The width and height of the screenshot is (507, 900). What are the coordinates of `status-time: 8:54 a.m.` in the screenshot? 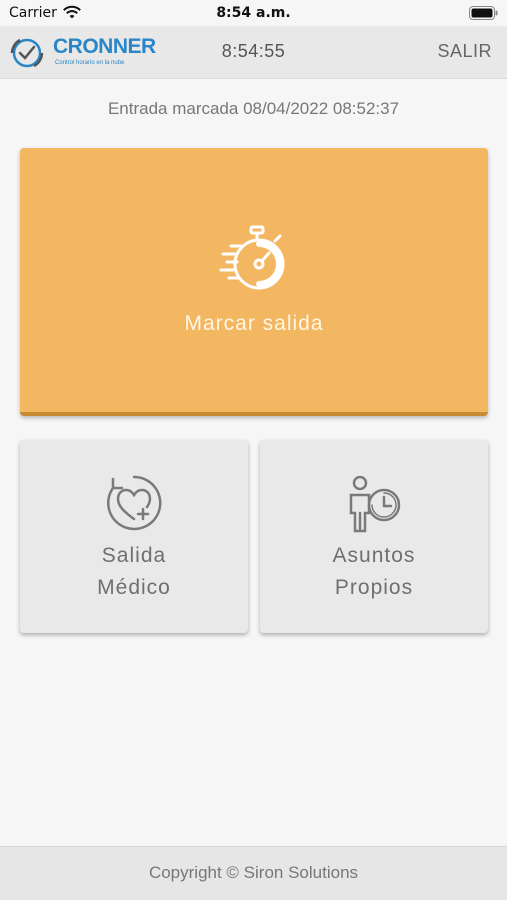 It's located at (253, 13).